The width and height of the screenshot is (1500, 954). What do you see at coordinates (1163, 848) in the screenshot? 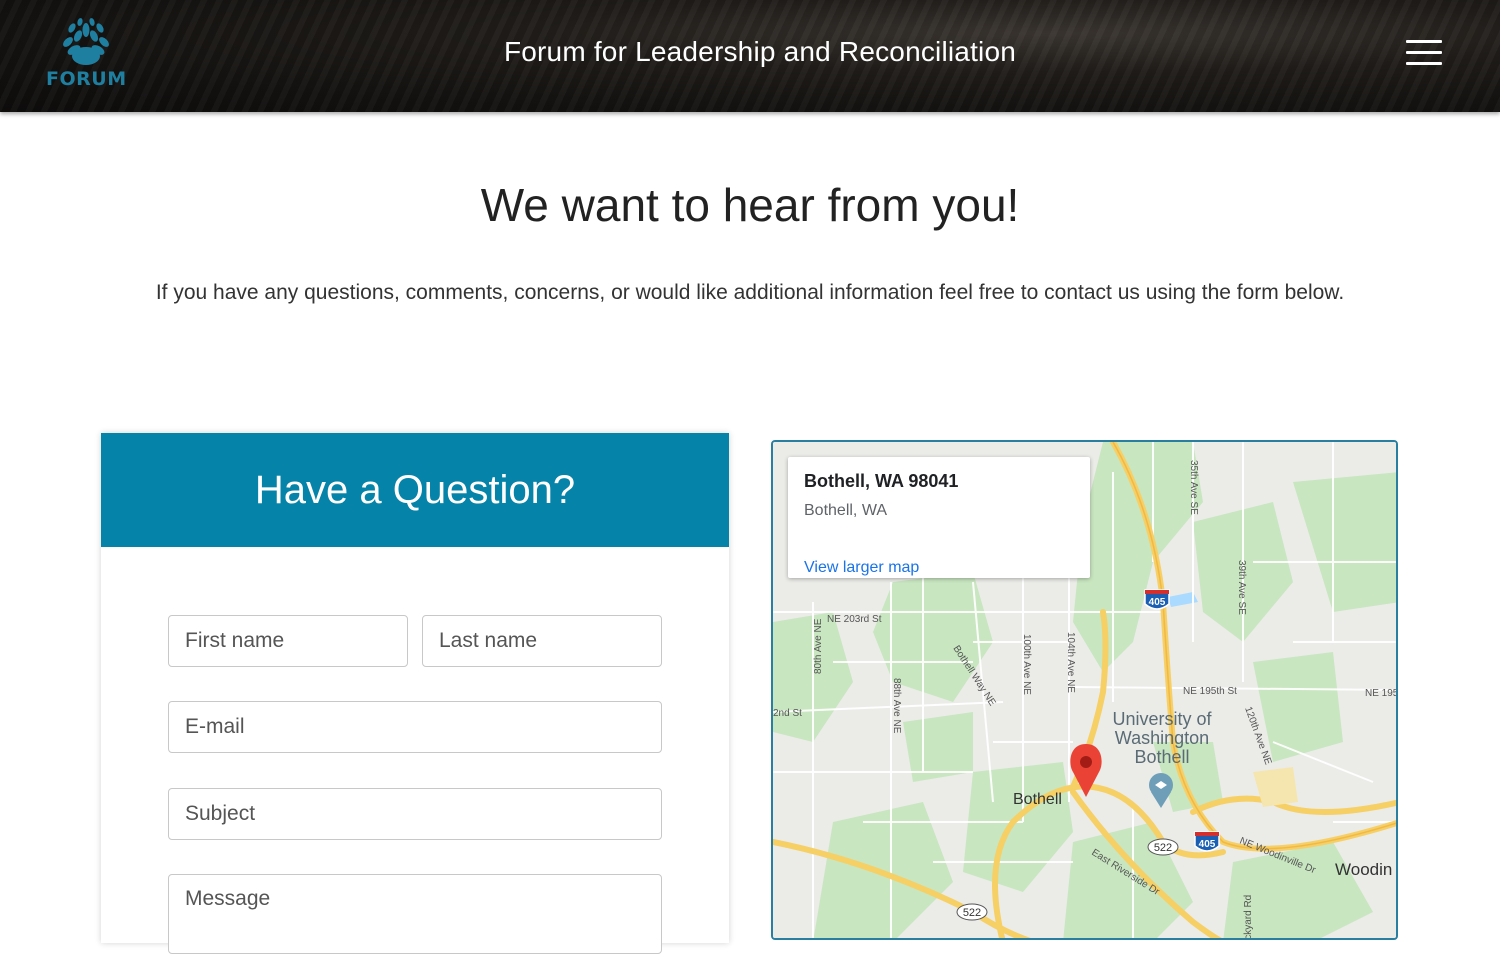
I see `sr522-label-east: 522` at bounding box center [1163, 848].